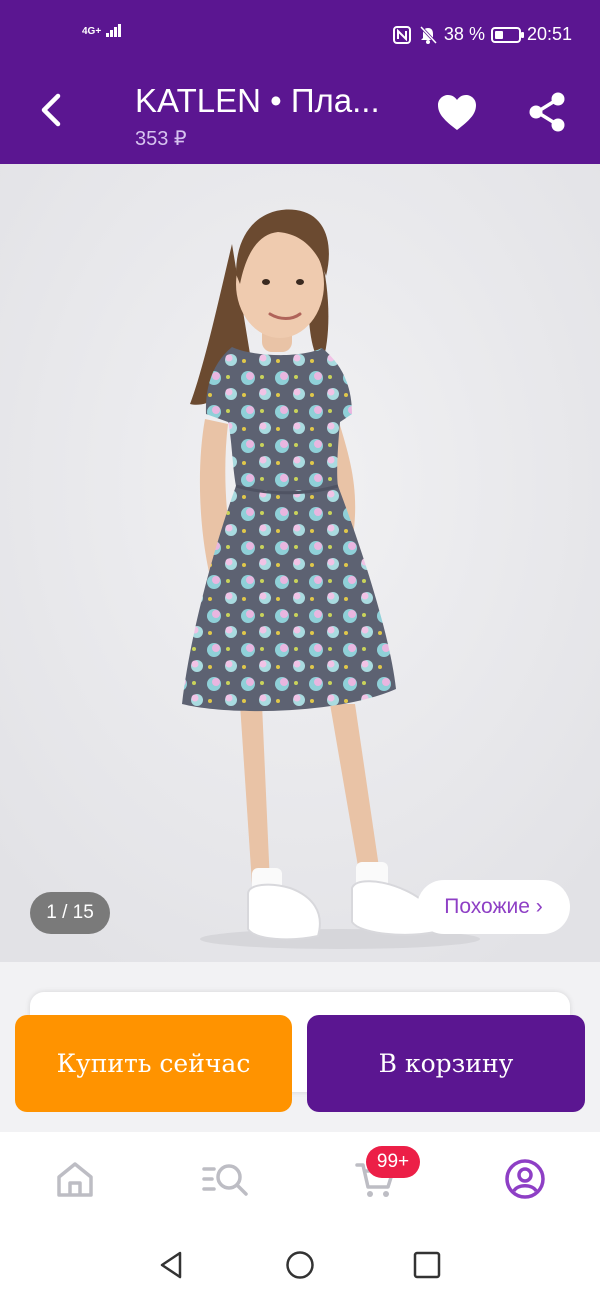 This screenshot has height=1299, width=600. I want to click on battery-icon, so click(507, 34).